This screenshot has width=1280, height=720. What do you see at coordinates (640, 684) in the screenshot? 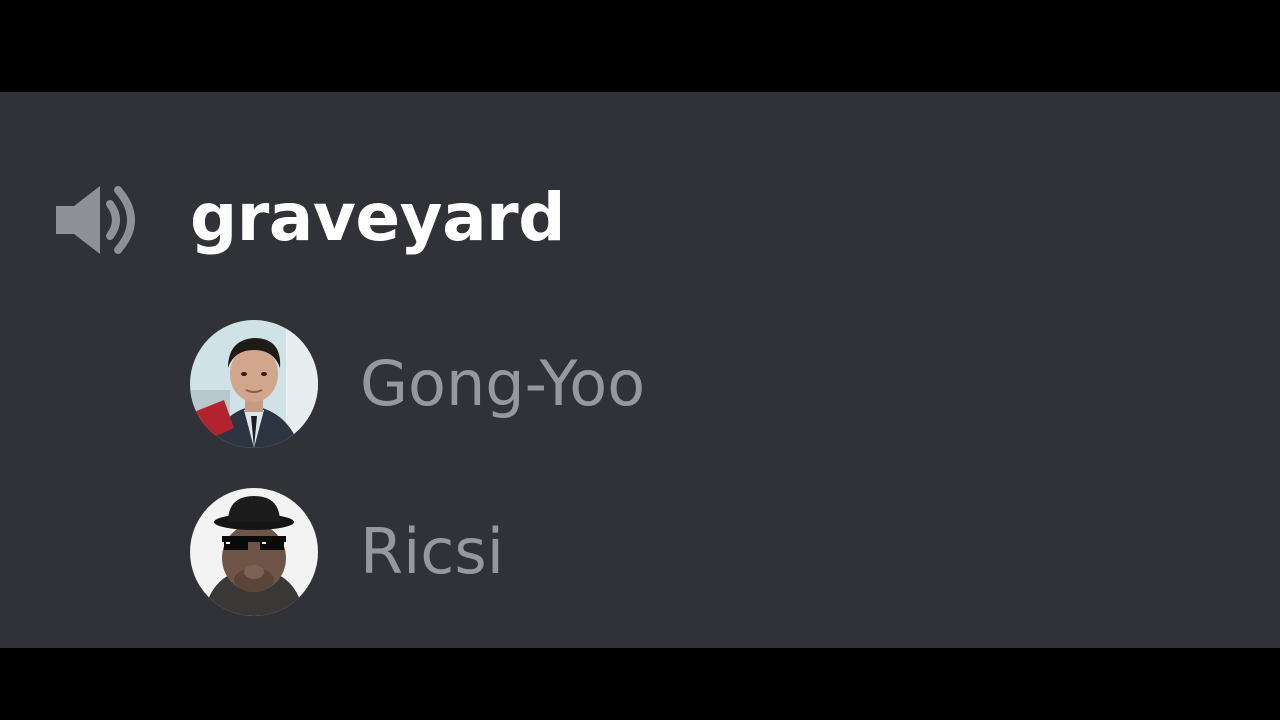
I see `letterbox-bottom` at bounding box center [640, 684].